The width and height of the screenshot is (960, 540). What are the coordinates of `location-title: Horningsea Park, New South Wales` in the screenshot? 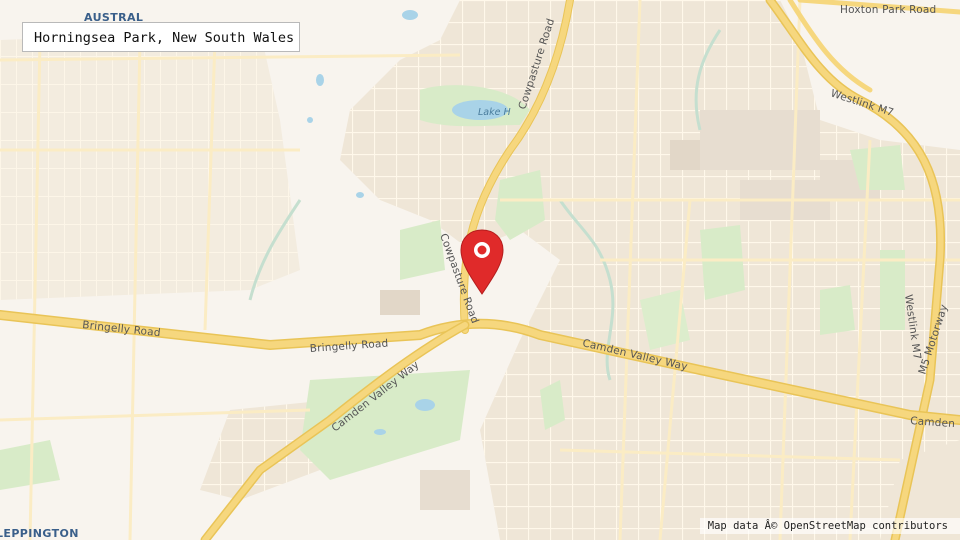 It's located at (161, 37).